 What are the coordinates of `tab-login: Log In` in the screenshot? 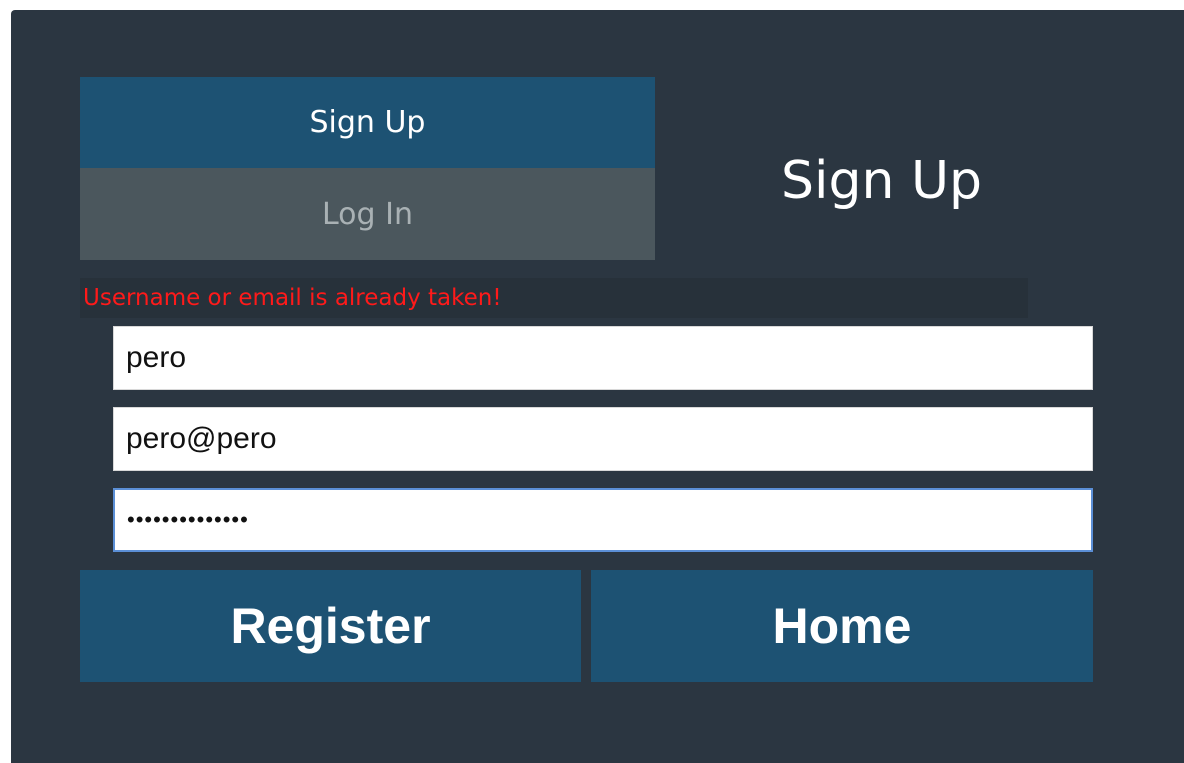 It's located at (367, 214).